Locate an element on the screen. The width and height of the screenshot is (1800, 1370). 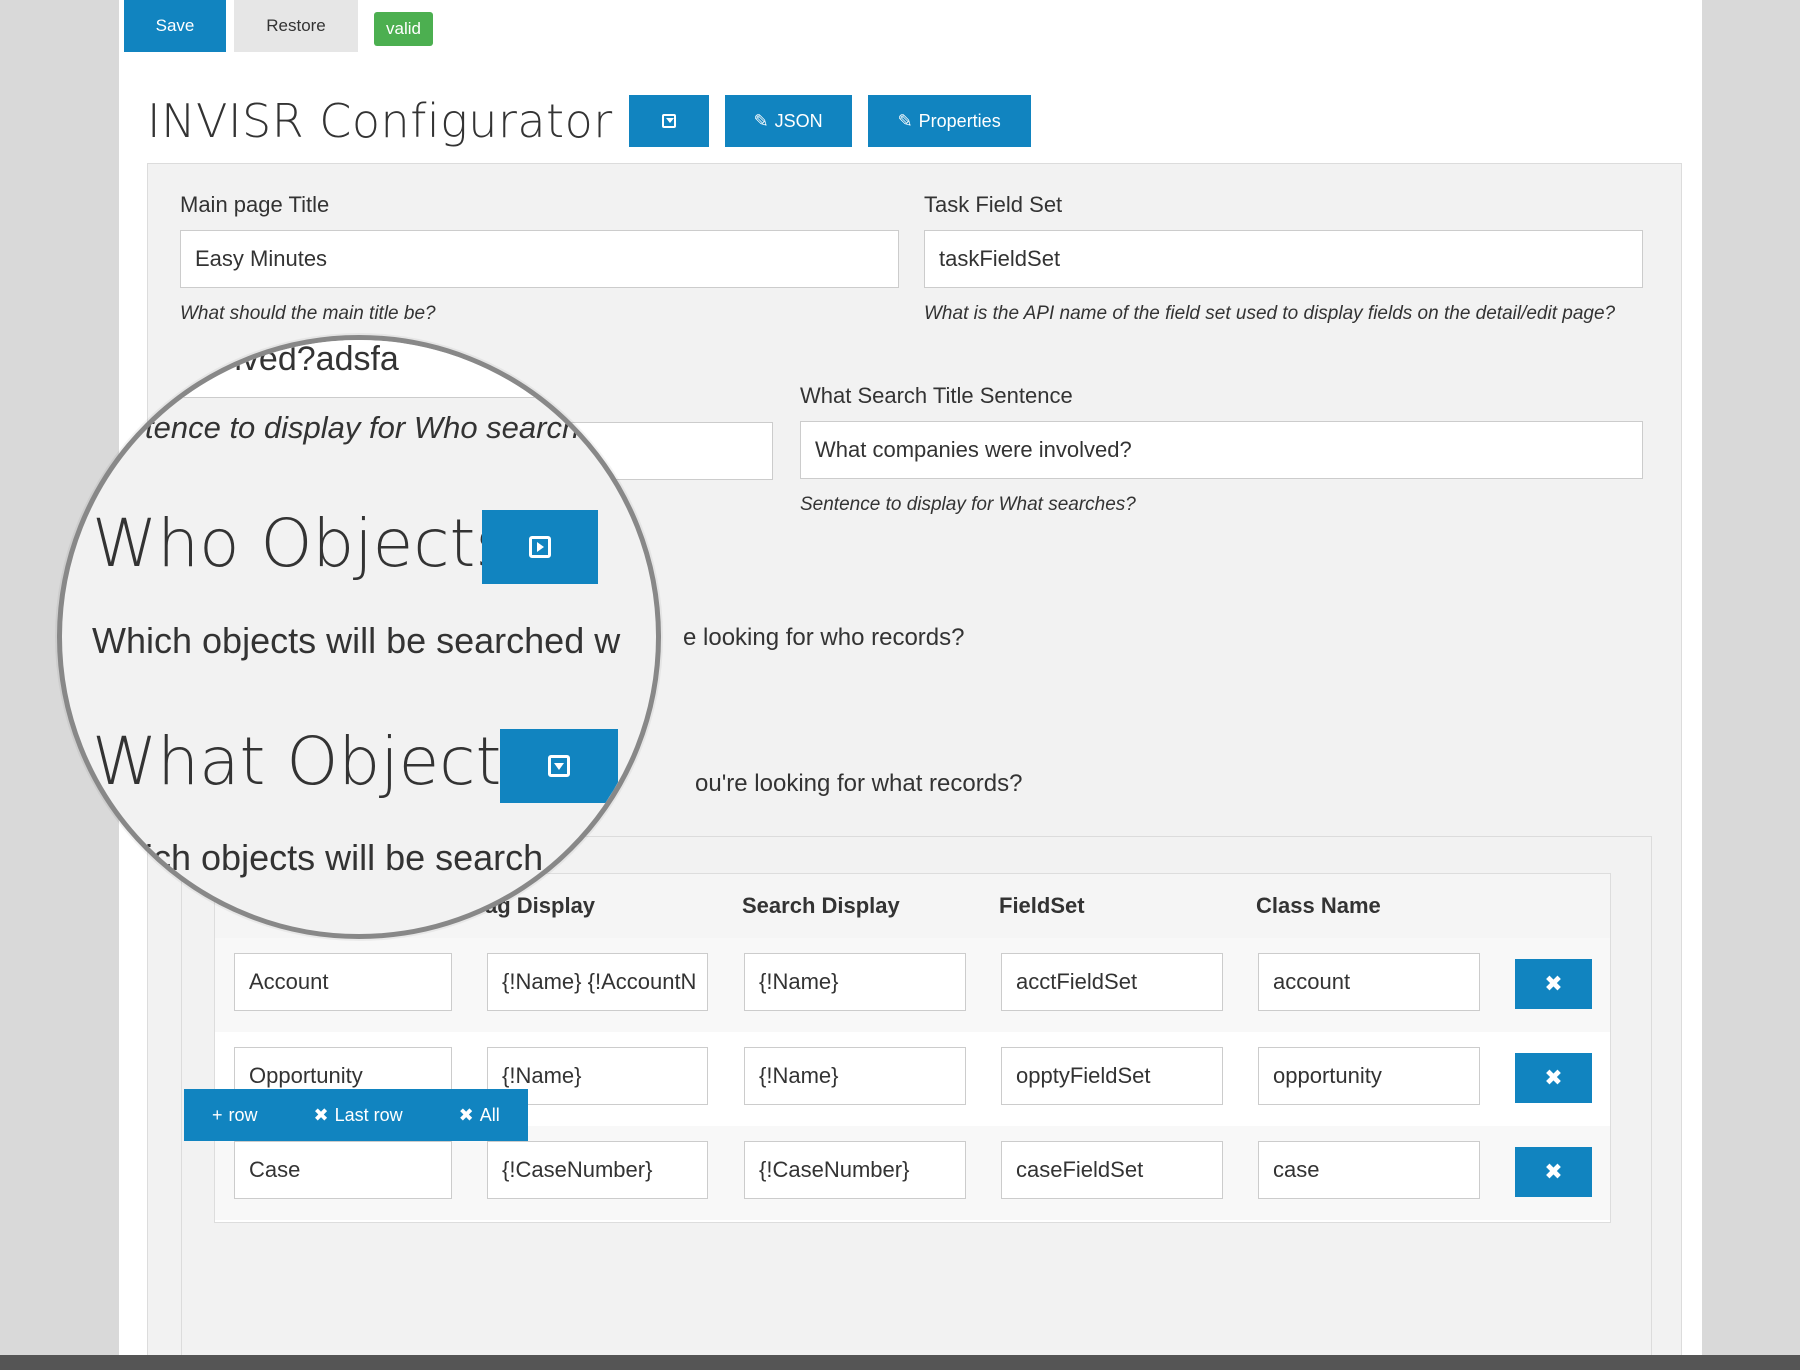
remove-all-label: All is located at coordinates (489, 1114).